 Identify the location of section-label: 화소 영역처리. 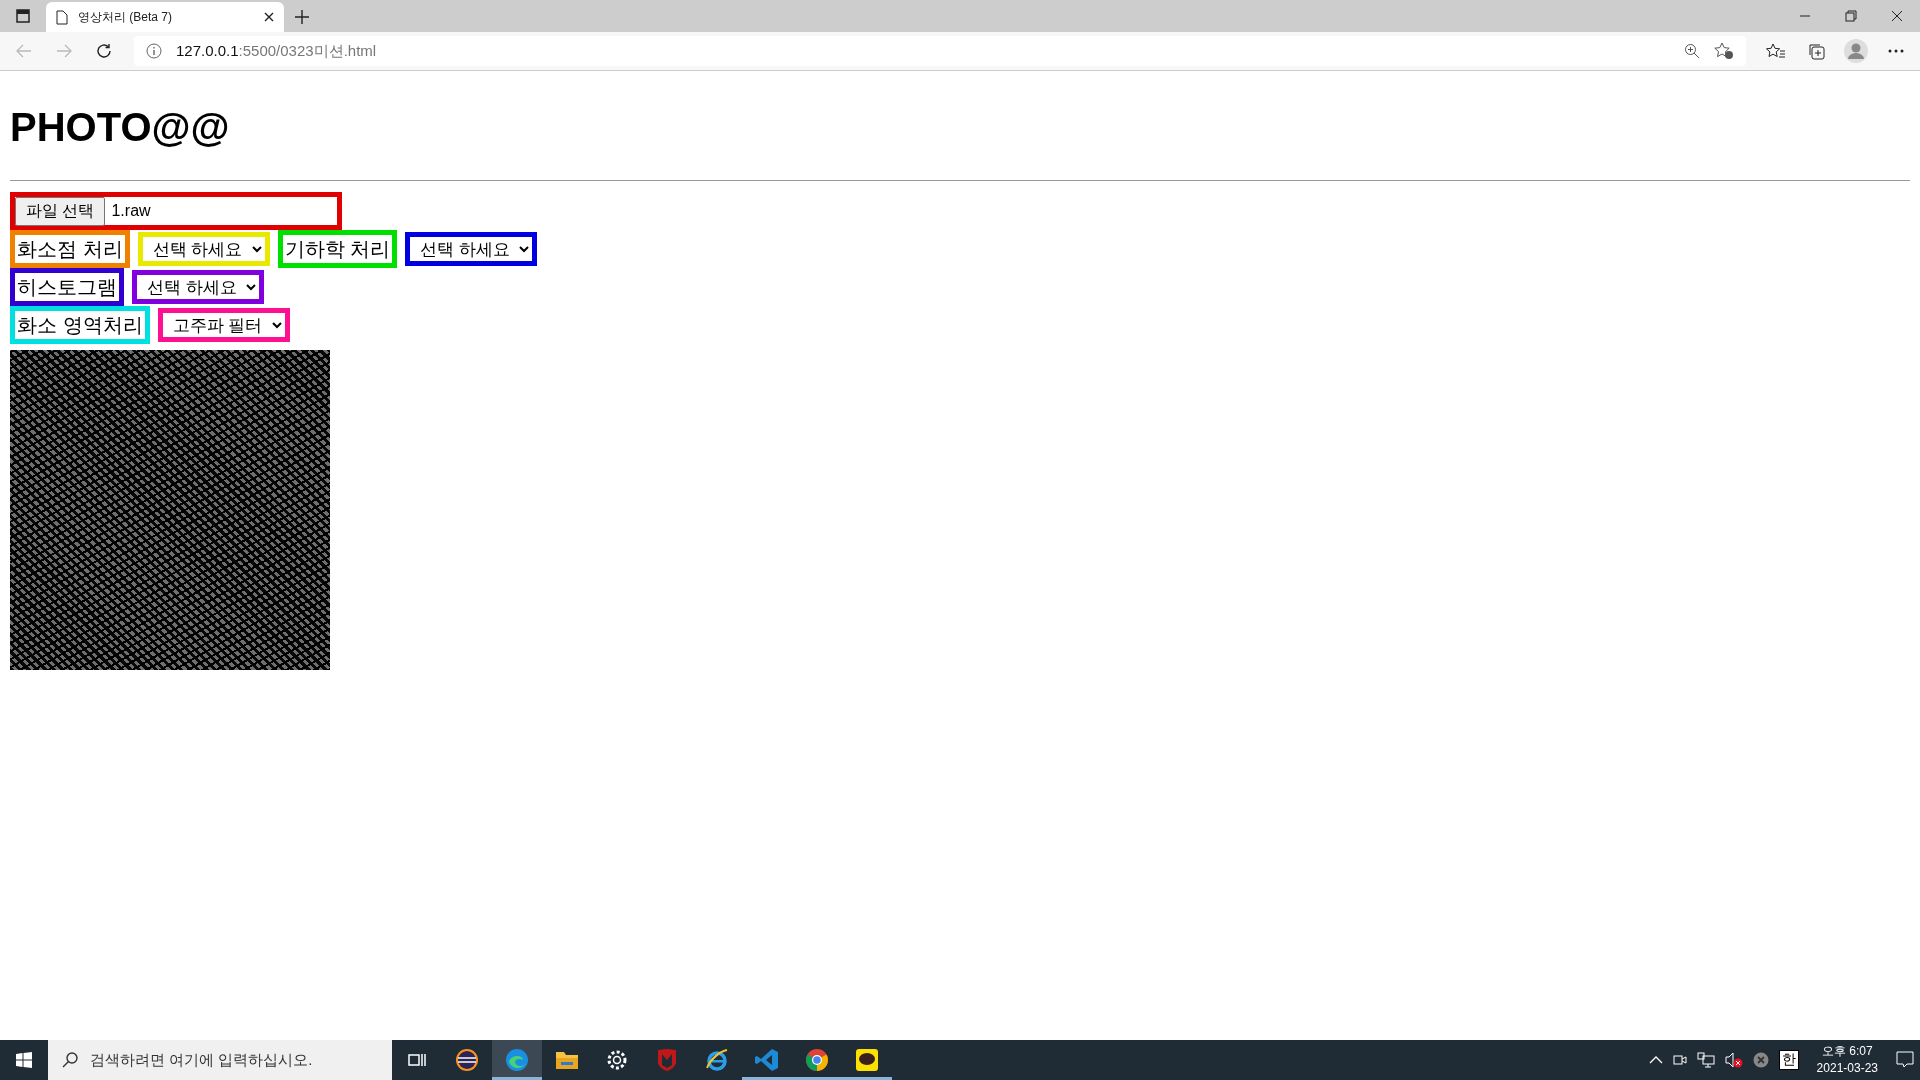
(80, 325).